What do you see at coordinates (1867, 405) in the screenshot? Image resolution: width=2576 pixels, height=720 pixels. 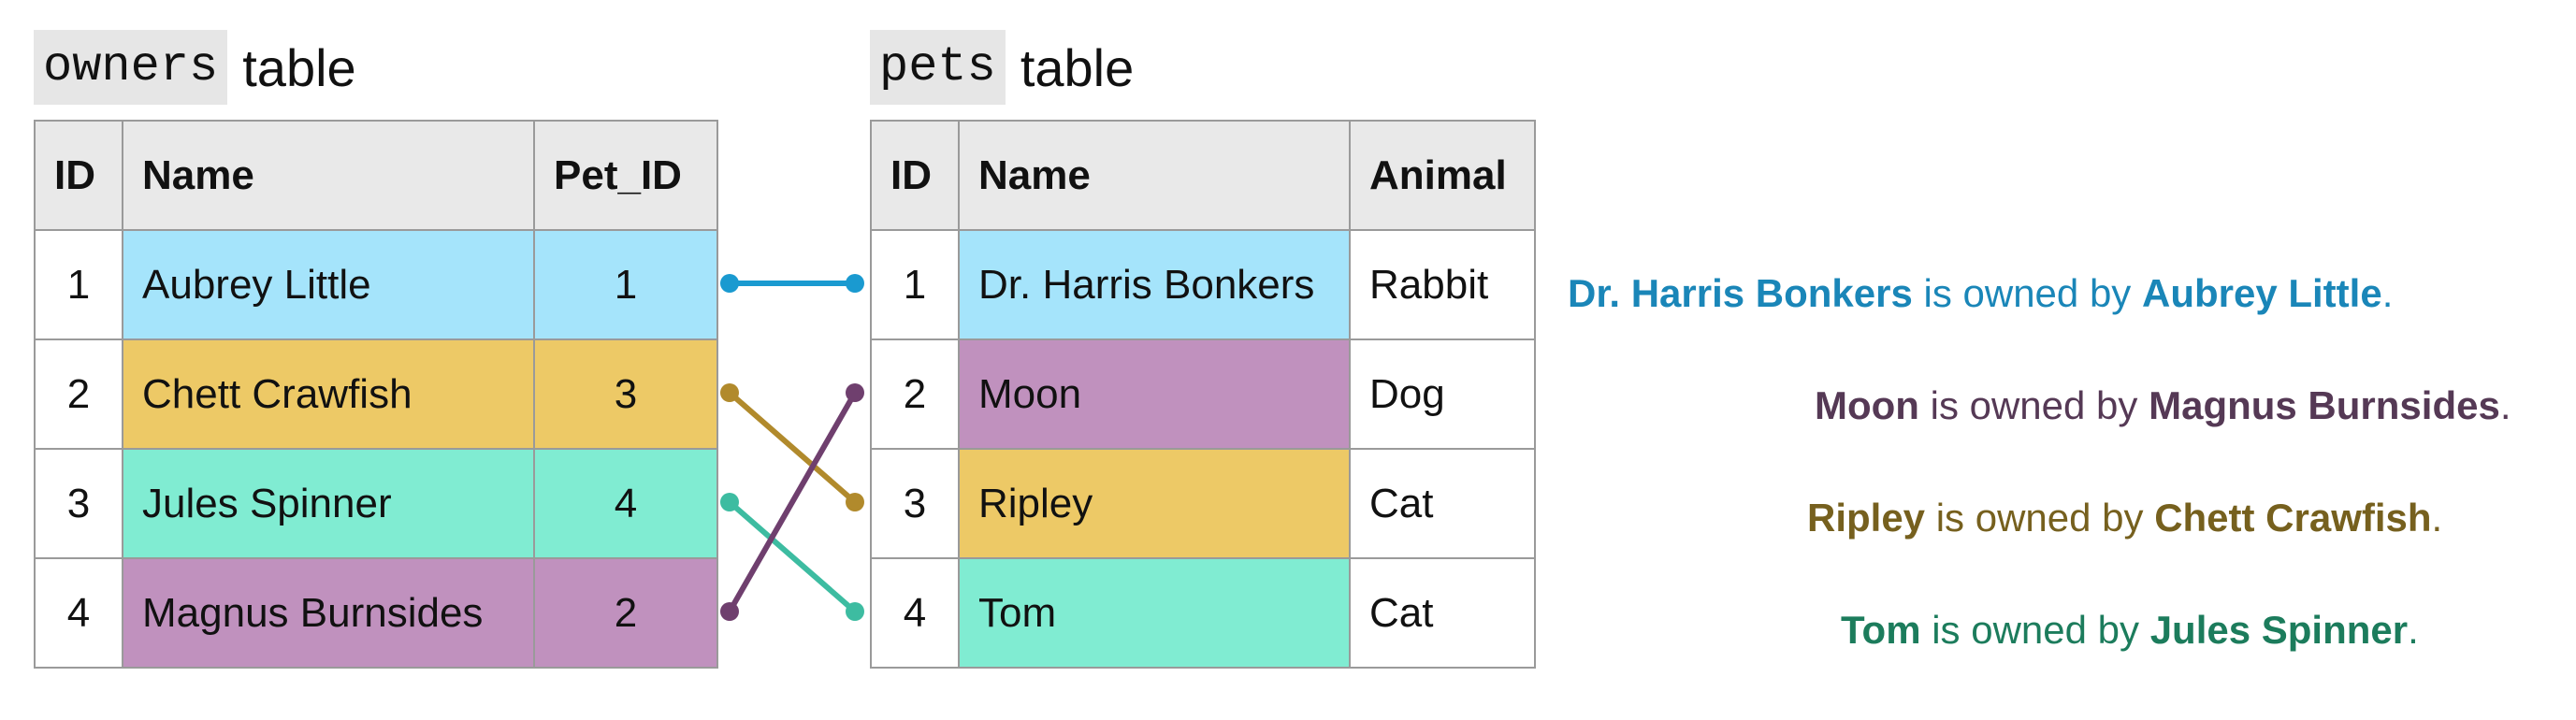 I see `statement-pet-name: Moon` at bounding box center [1867, 405].